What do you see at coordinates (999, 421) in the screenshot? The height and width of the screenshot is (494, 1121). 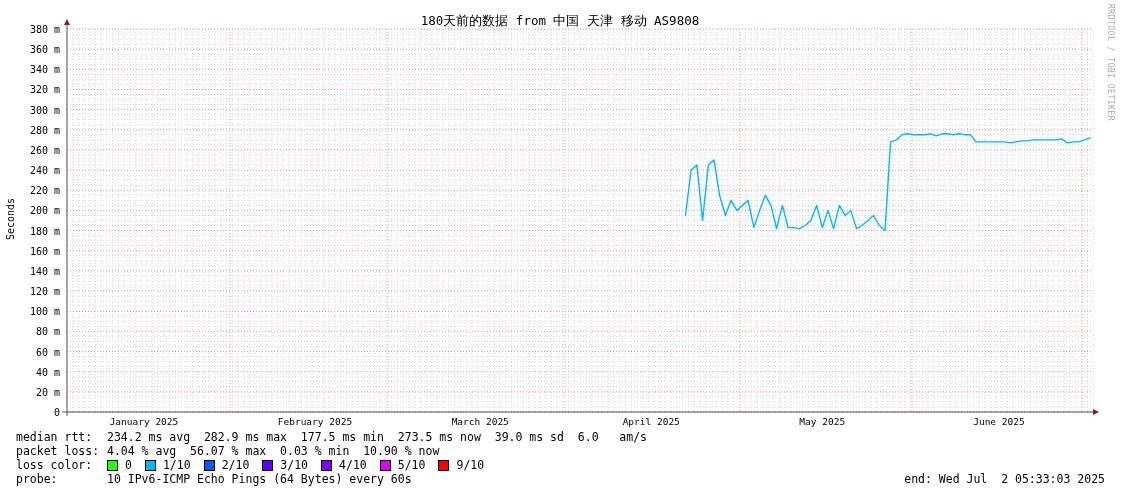 I see `month-label: June 2025` at bounding box center [999, 421].